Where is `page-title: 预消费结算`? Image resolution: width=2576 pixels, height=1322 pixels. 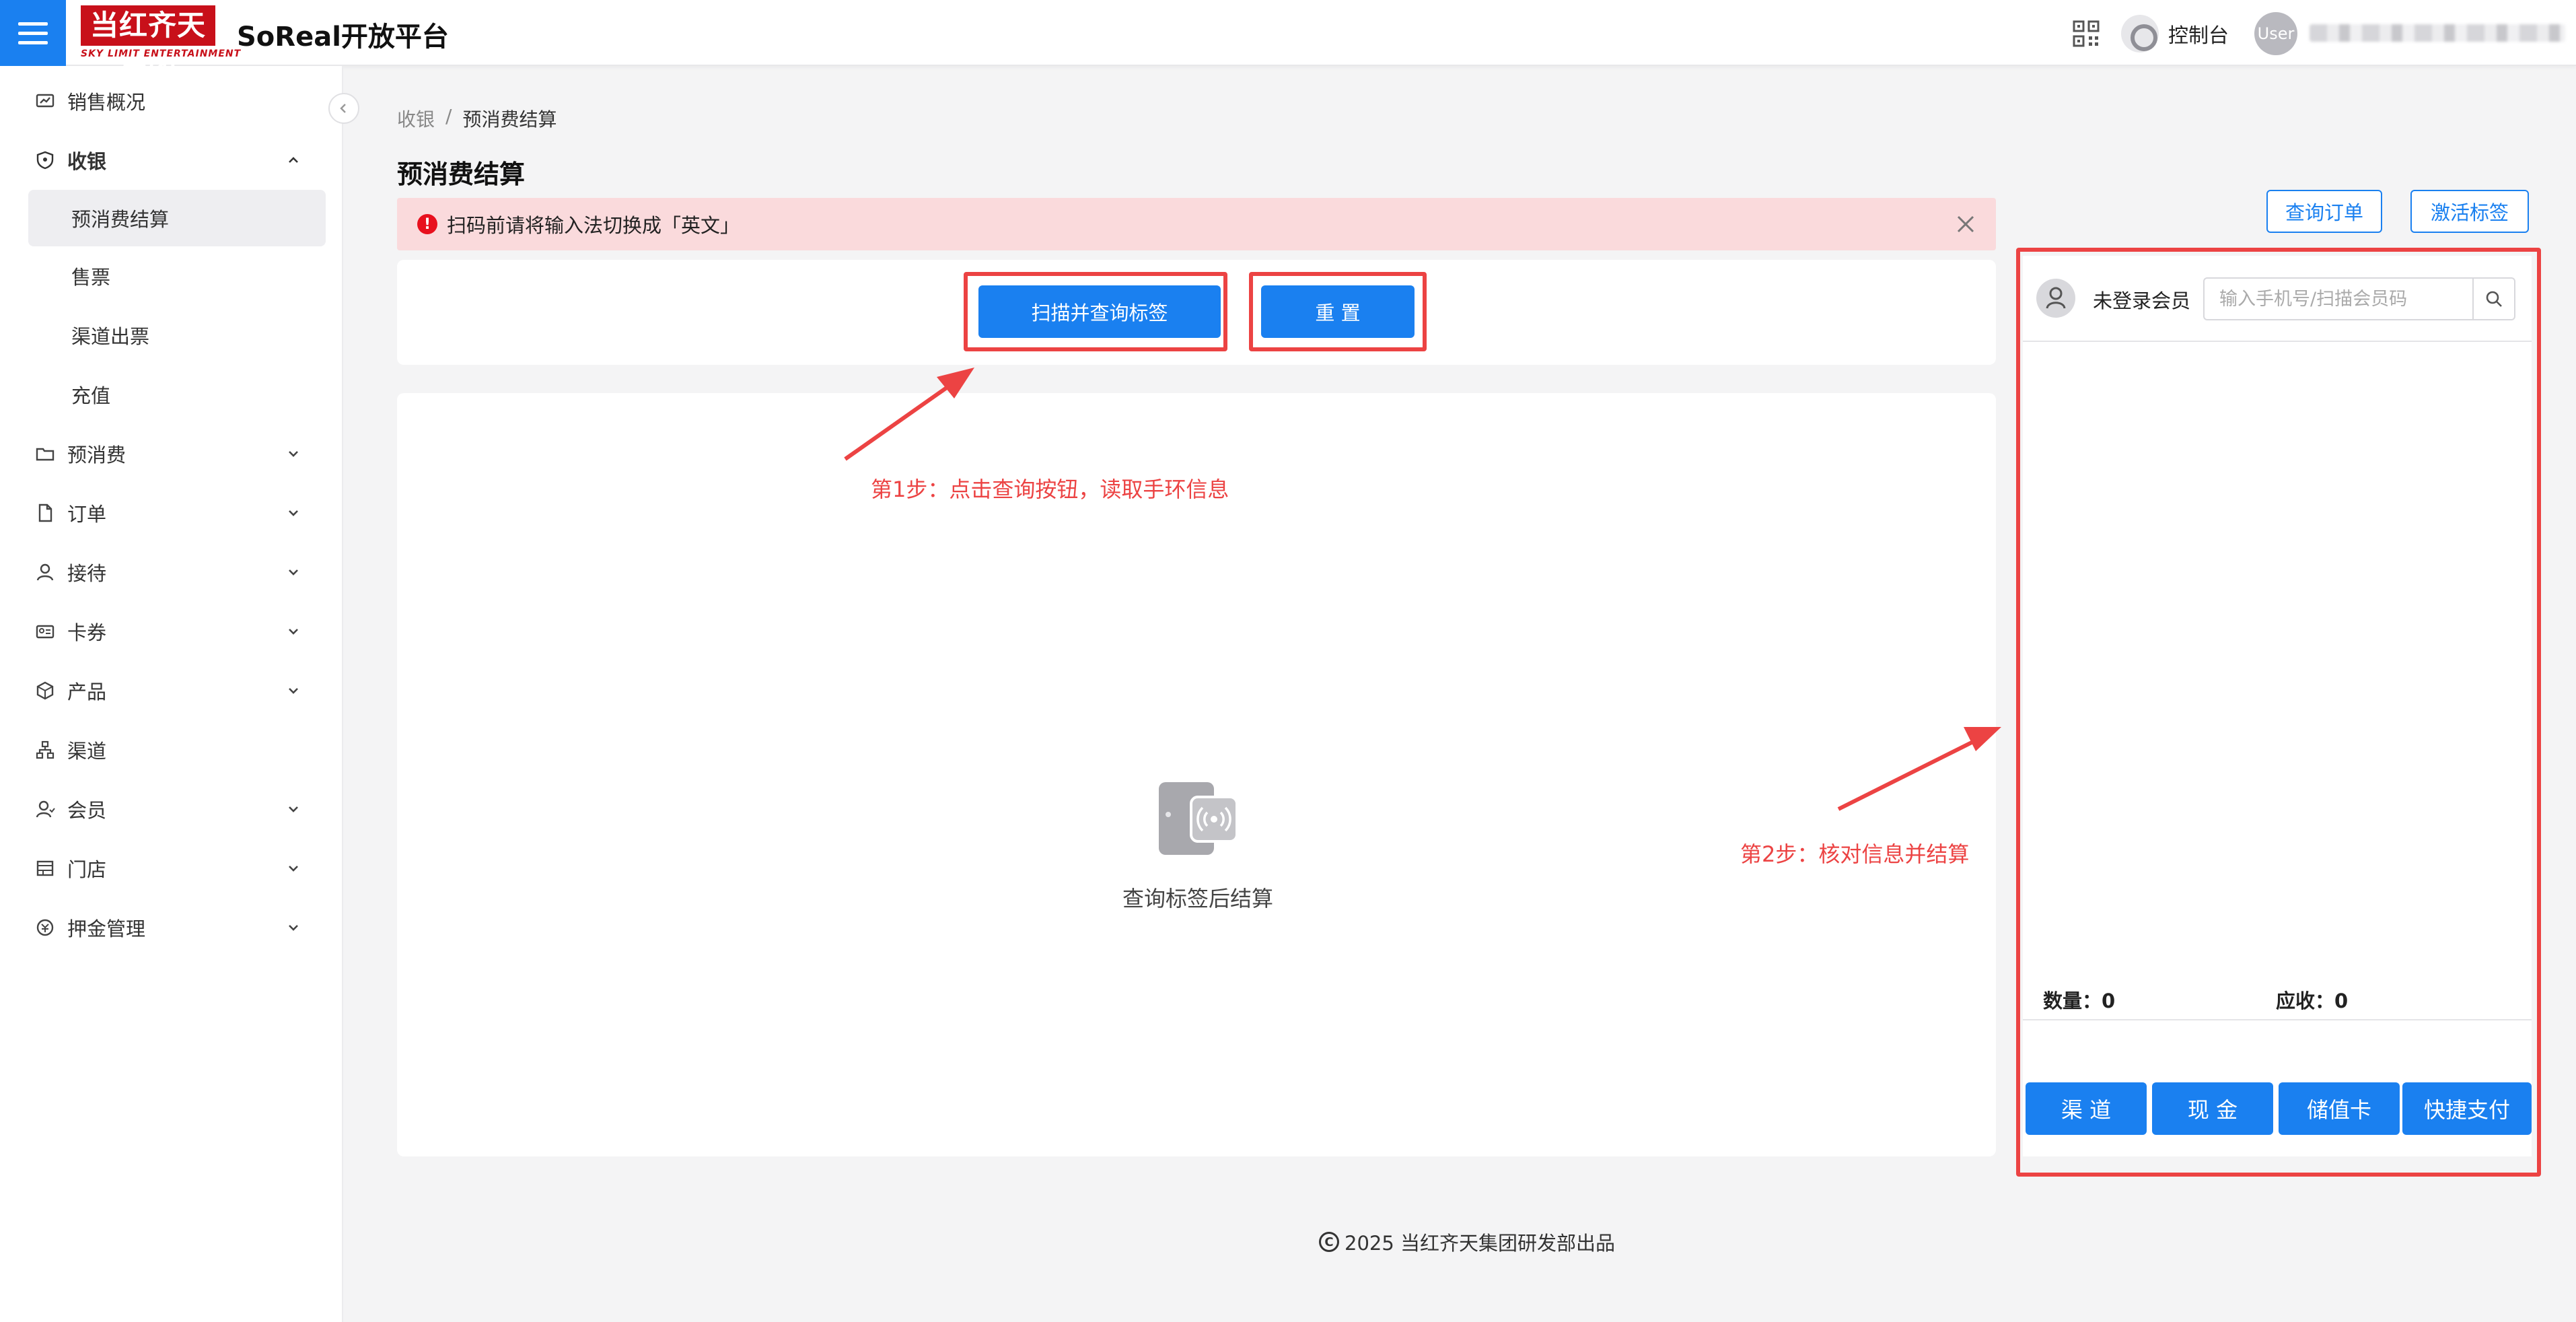 page-title: 预消费结算 is located at coordinates (461, 174).